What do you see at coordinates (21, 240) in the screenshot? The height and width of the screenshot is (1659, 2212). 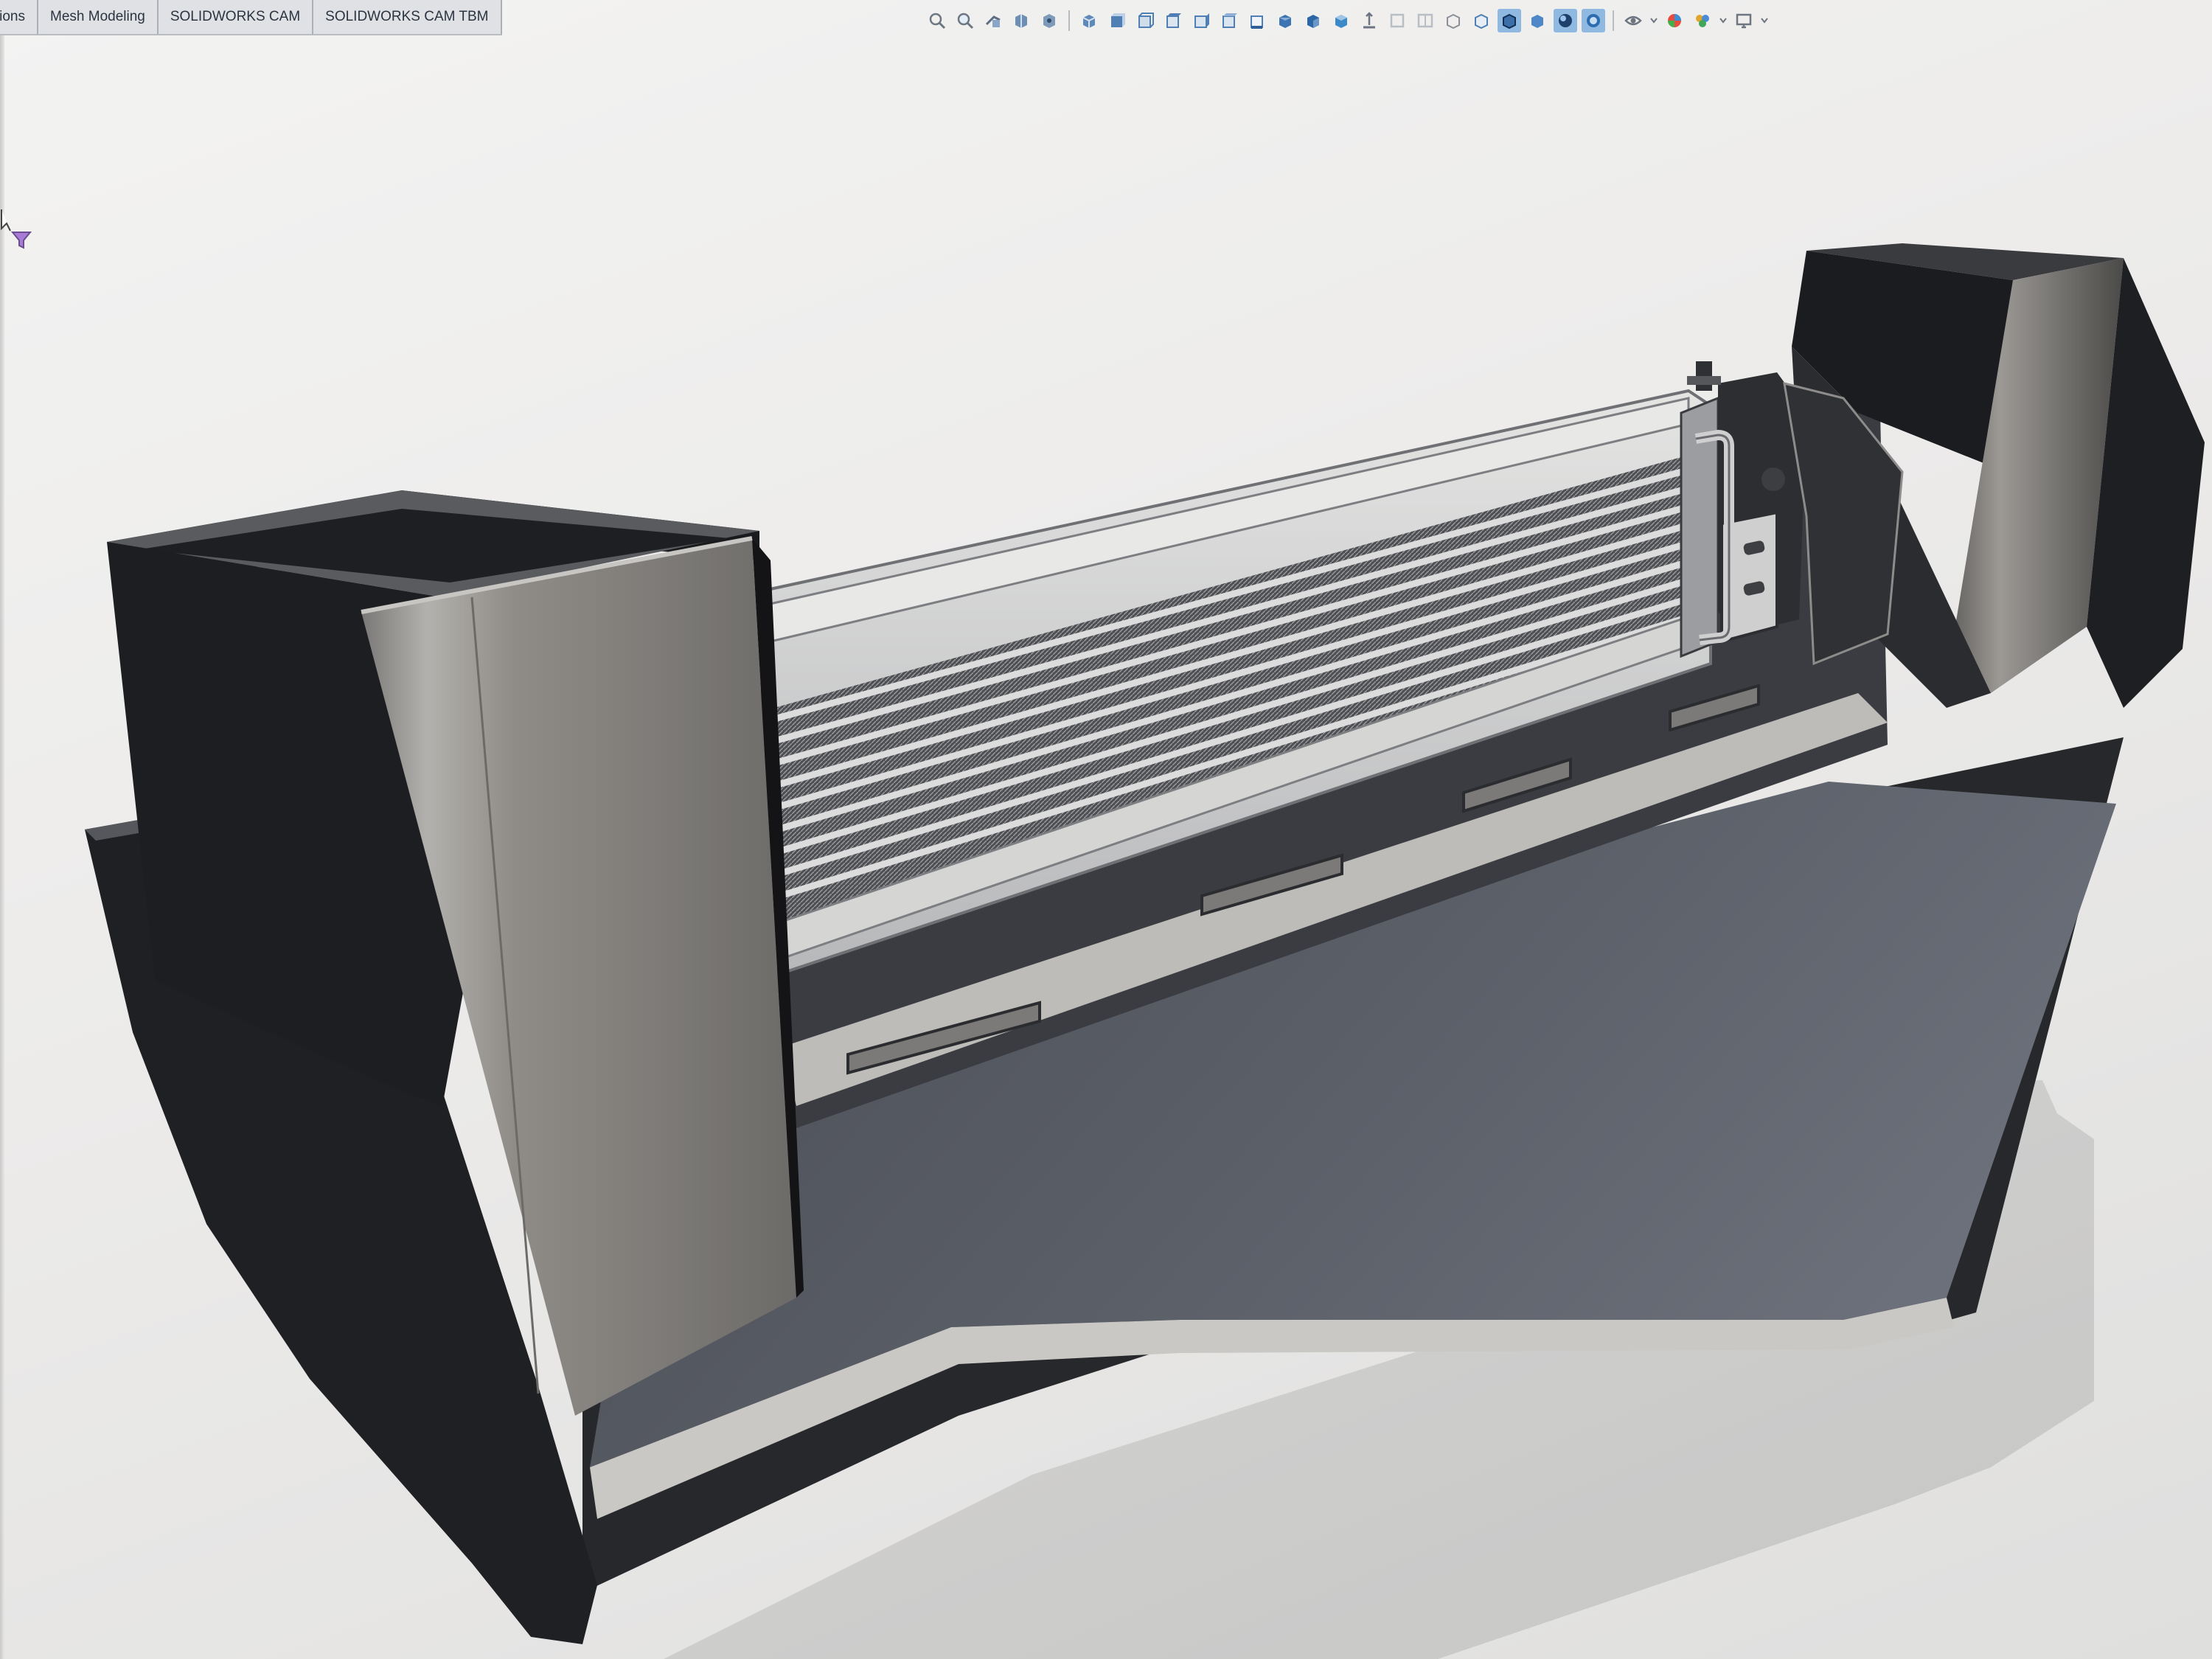 I see `filter-funnel-icon` at bounding box center [21, 240].